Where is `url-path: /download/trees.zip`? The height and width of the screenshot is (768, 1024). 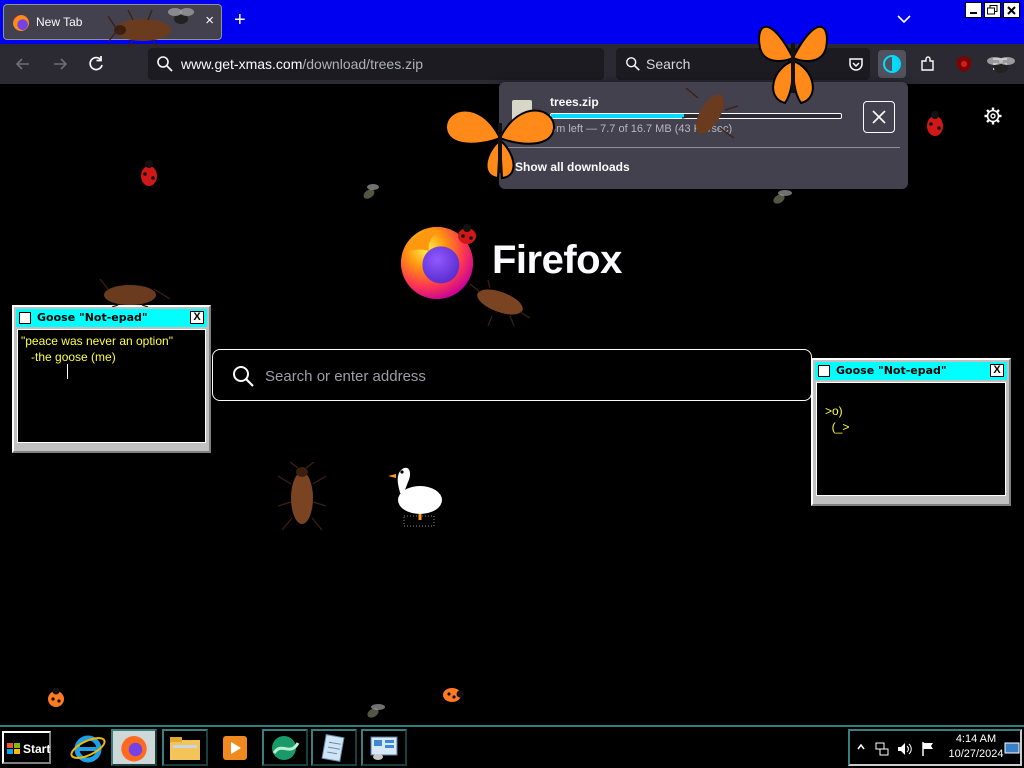 url-path: /download/trees.zip is located at coordinates (362, 64).